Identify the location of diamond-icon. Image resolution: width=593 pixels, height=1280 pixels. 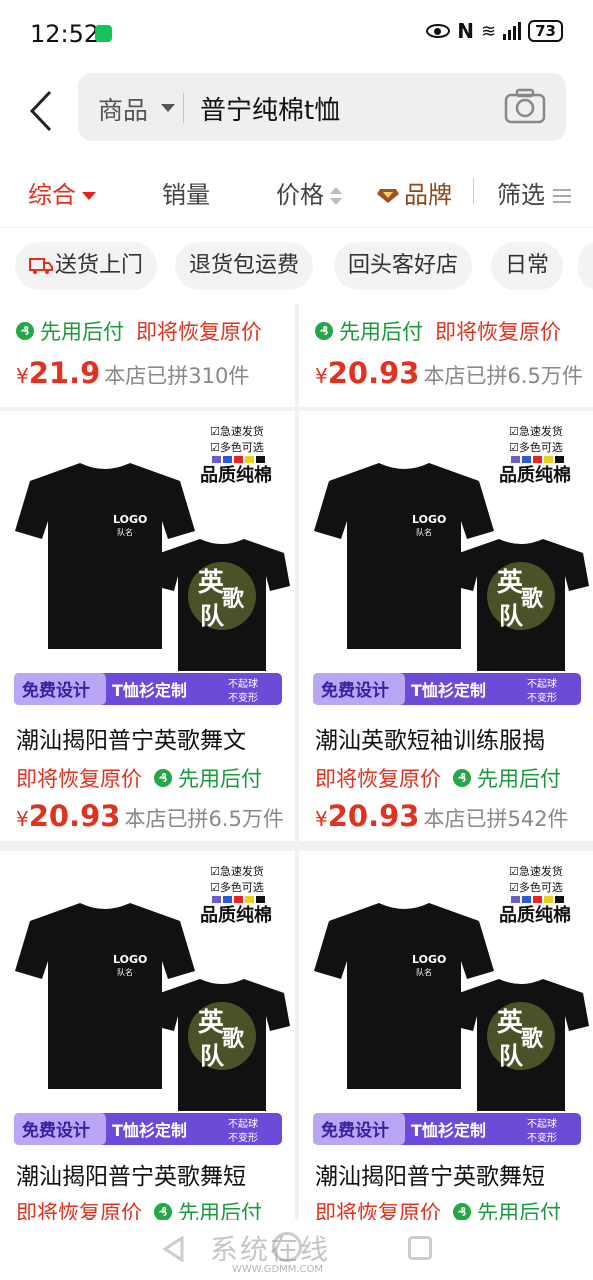
(388, 196).